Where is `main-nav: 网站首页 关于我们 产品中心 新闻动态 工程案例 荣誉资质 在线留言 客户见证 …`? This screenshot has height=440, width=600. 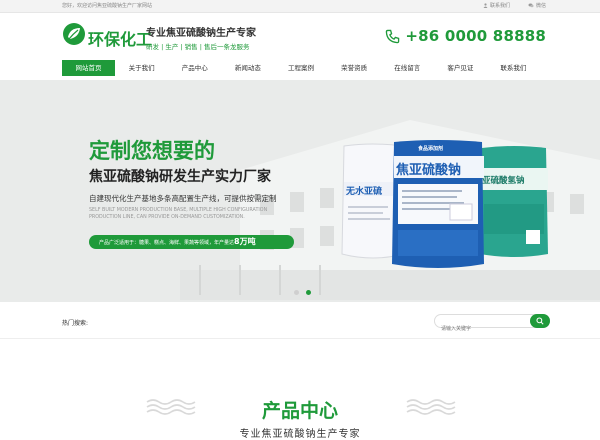
main-nav: 网站首页 关于我们 产品中心 新闻动态 工程案例 荣誉资质 在线留言 客户见证 … is located at coordinates (301, 68).